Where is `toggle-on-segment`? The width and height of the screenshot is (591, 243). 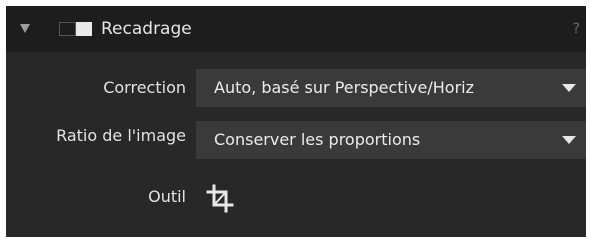 toggle-on-segment is located at coordinates (84, 29).